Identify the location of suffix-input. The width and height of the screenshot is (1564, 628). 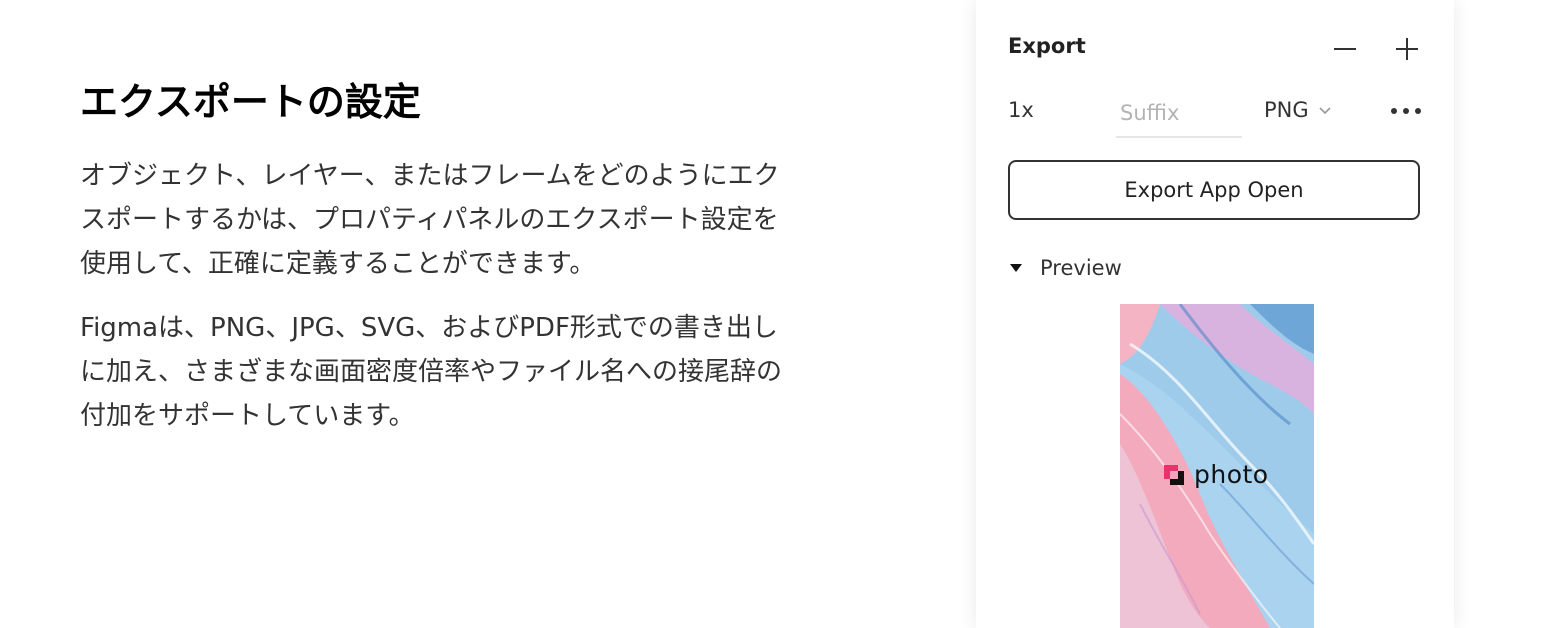
(1179, 114).